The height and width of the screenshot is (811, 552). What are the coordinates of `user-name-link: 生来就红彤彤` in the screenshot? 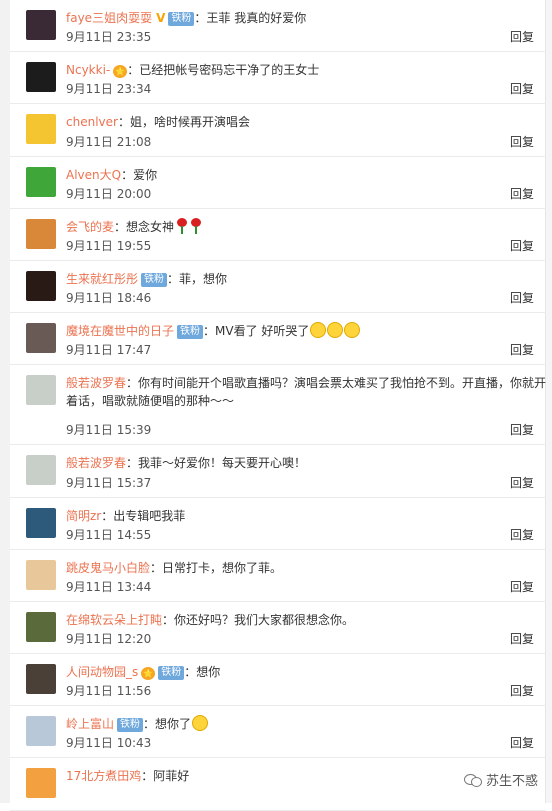 It's located at (102, 279).